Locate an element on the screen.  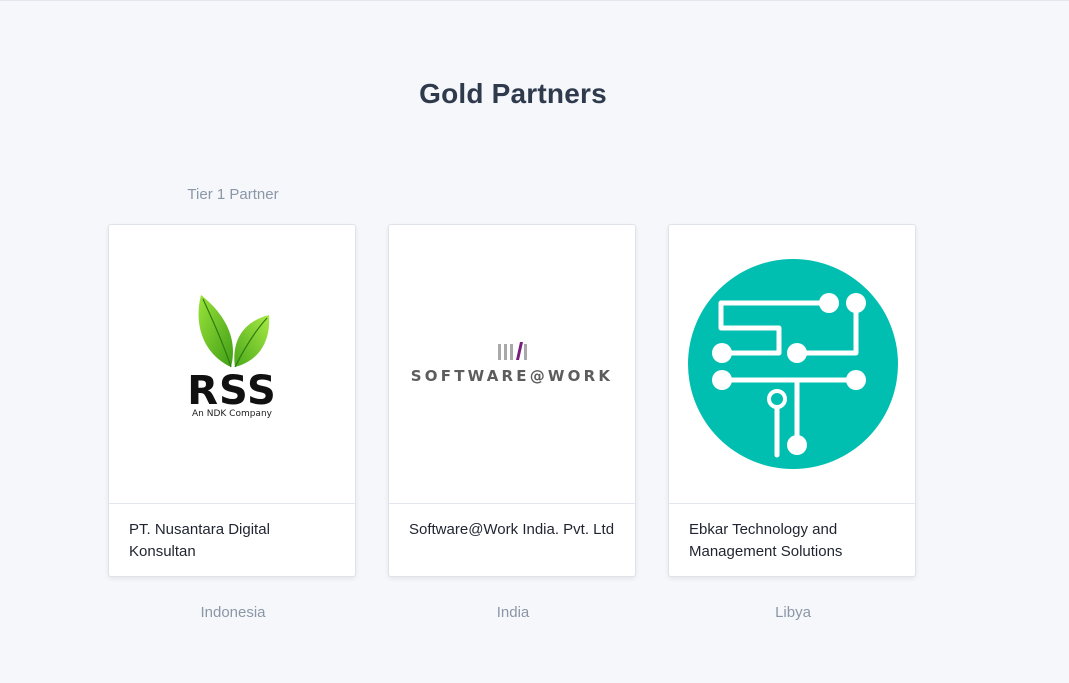
partner-logo-area is located at coordinates (792, 364).